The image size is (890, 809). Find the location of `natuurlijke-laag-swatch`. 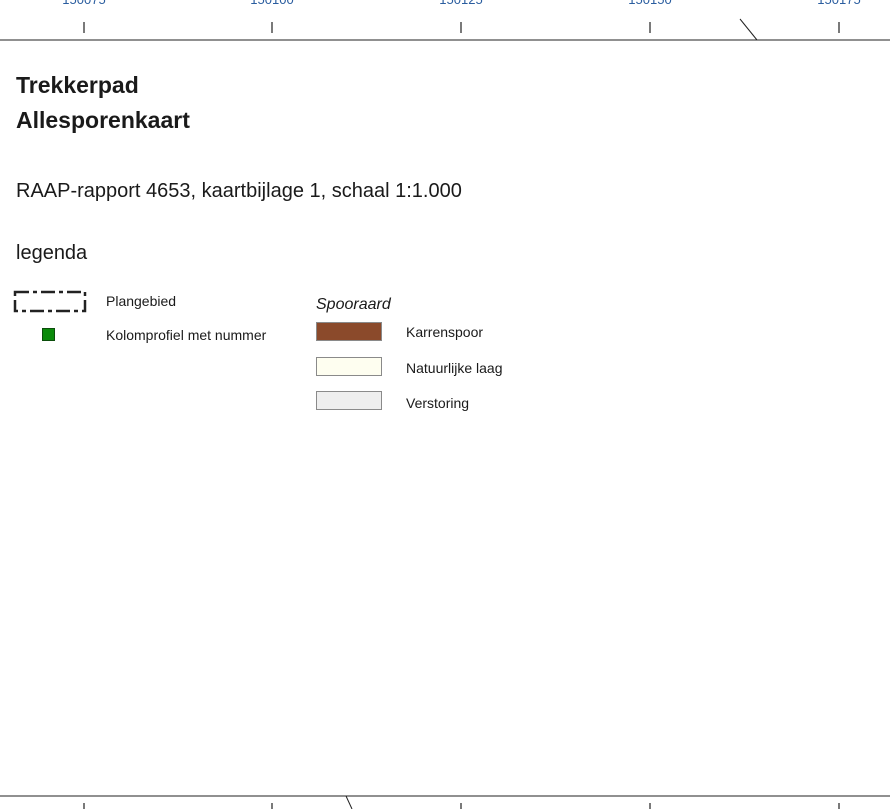

natuurlijke-laag-swatch is located at coordinates (349, 366).